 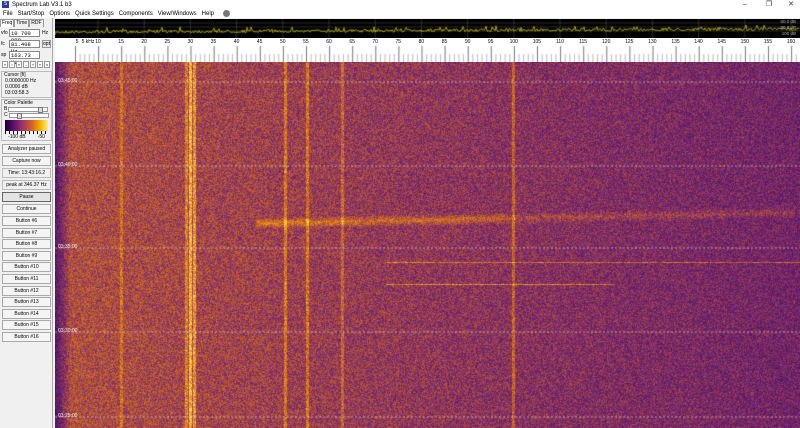 I want to click on user-button: Button #16, so click(x=26, y=337).